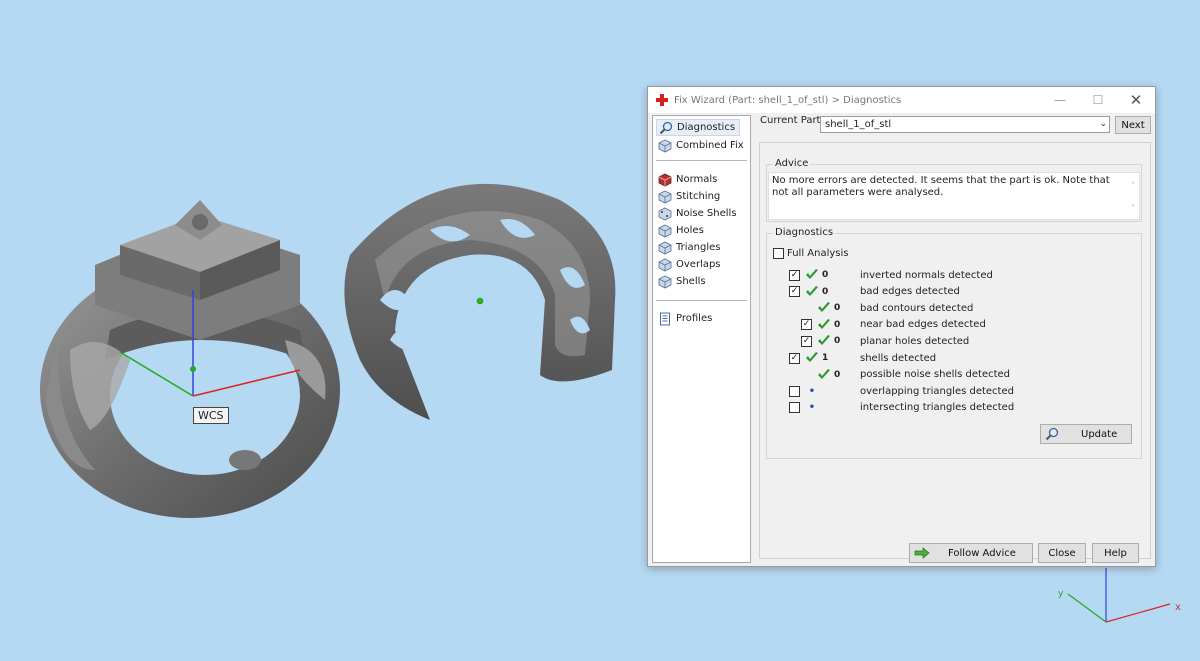 Image resolution: width=1200 pixels, height=661 pixels. I want to click on full-analysis-checkbox, so click(778, 253).